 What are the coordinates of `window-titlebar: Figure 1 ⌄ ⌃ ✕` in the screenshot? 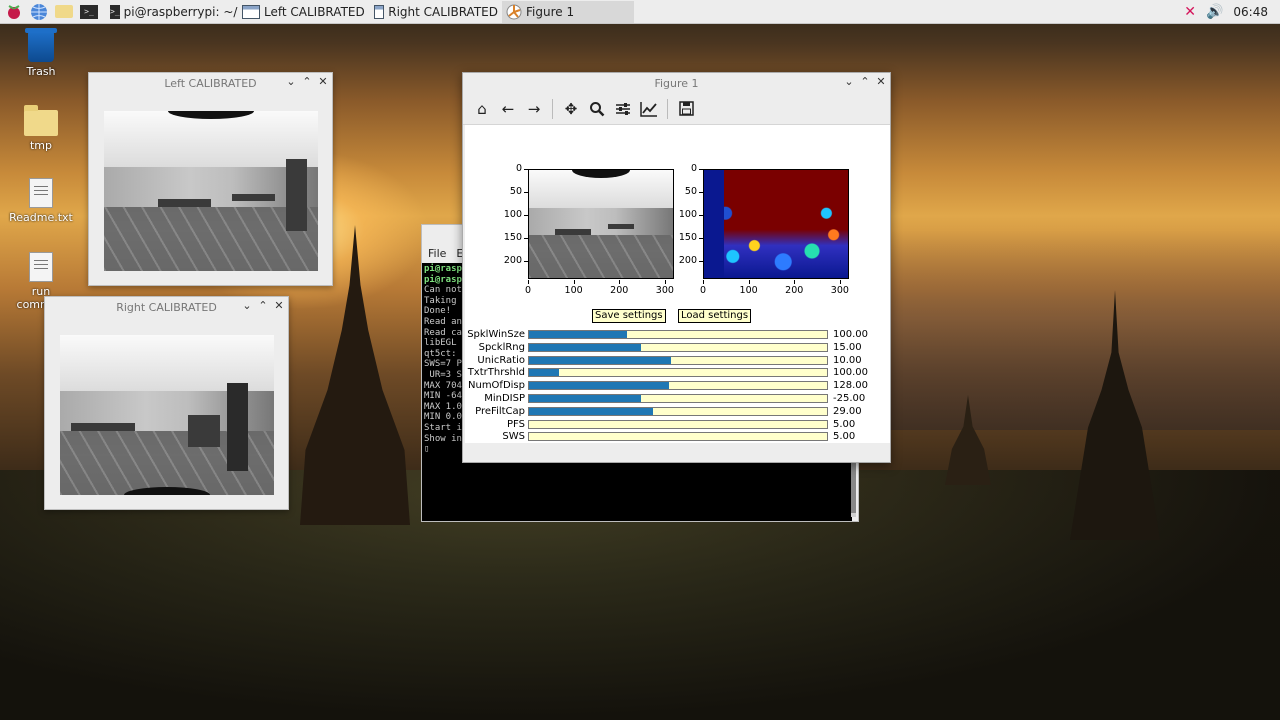 It's located at (676, 83).